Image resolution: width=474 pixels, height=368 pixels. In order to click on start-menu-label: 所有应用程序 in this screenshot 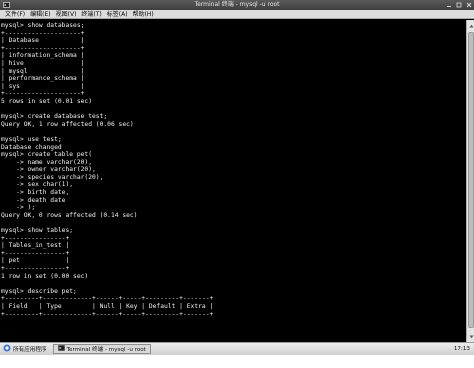, I will do `click(30, 349)`.